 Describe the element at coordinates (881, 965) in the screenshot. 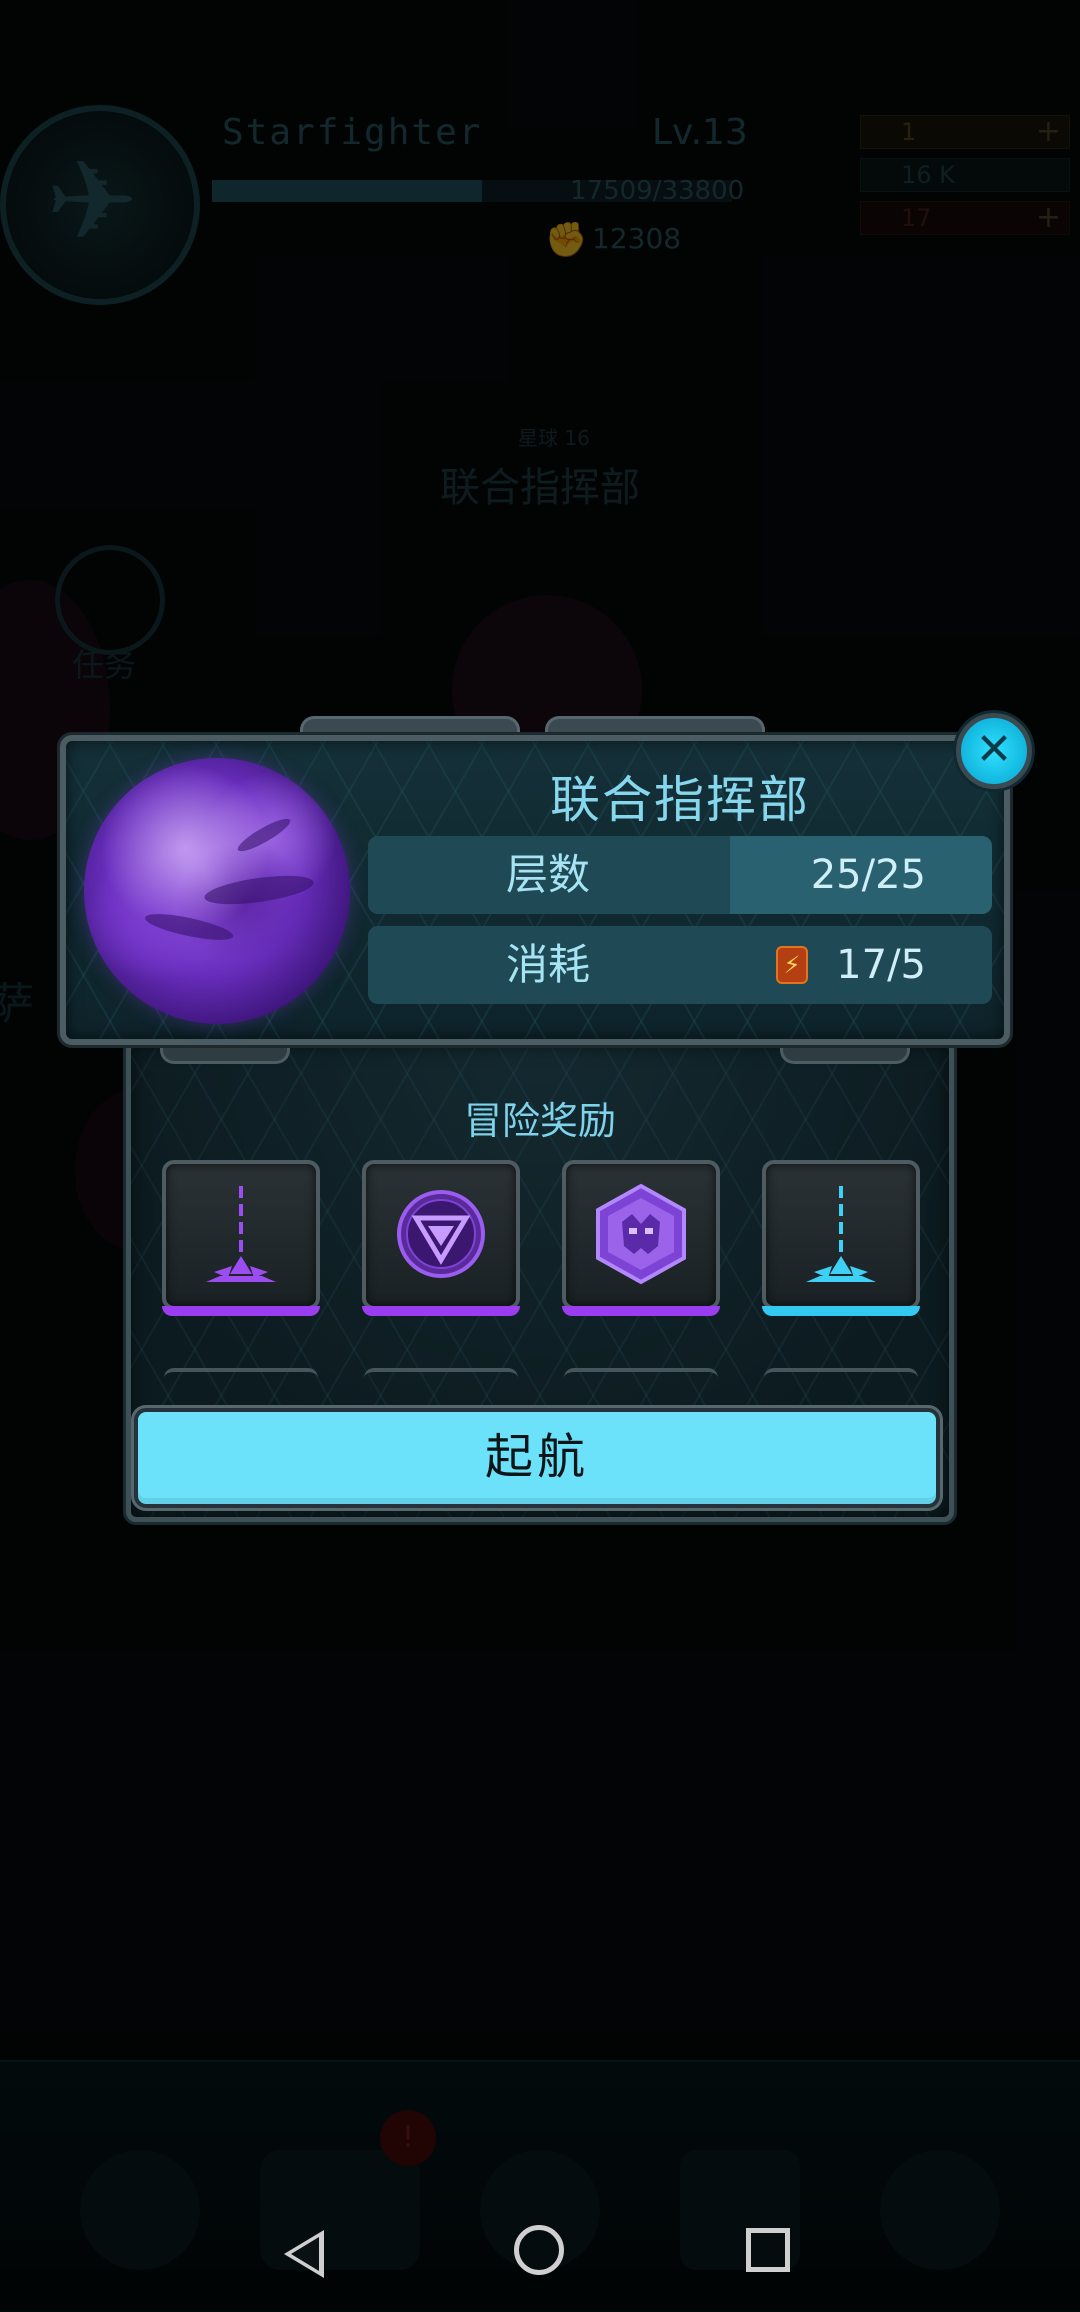

I see `stat-value: 17/5` at that location.